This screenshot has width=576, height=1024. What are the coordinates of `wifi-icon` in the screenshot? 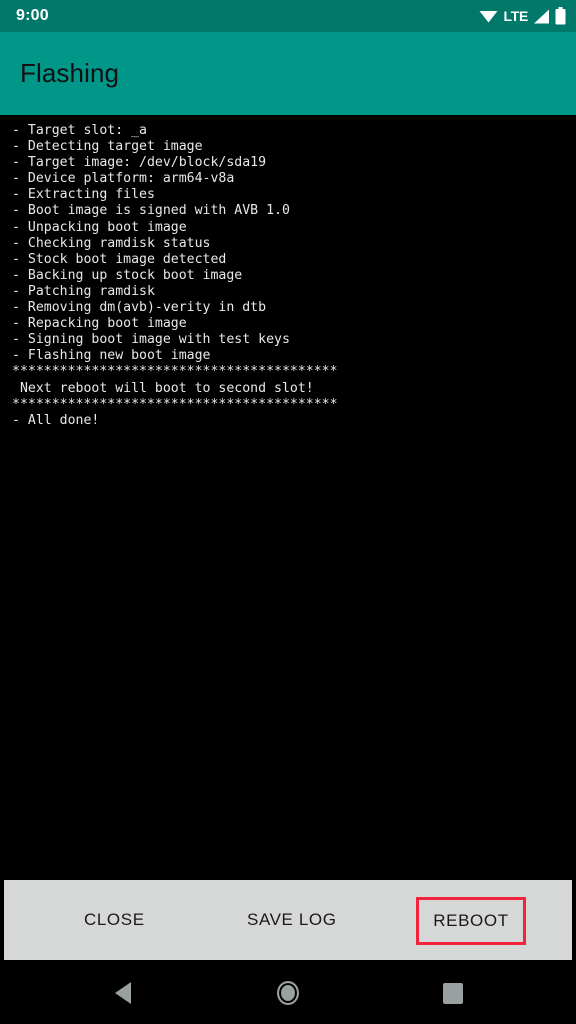 It's located at (488, 16).